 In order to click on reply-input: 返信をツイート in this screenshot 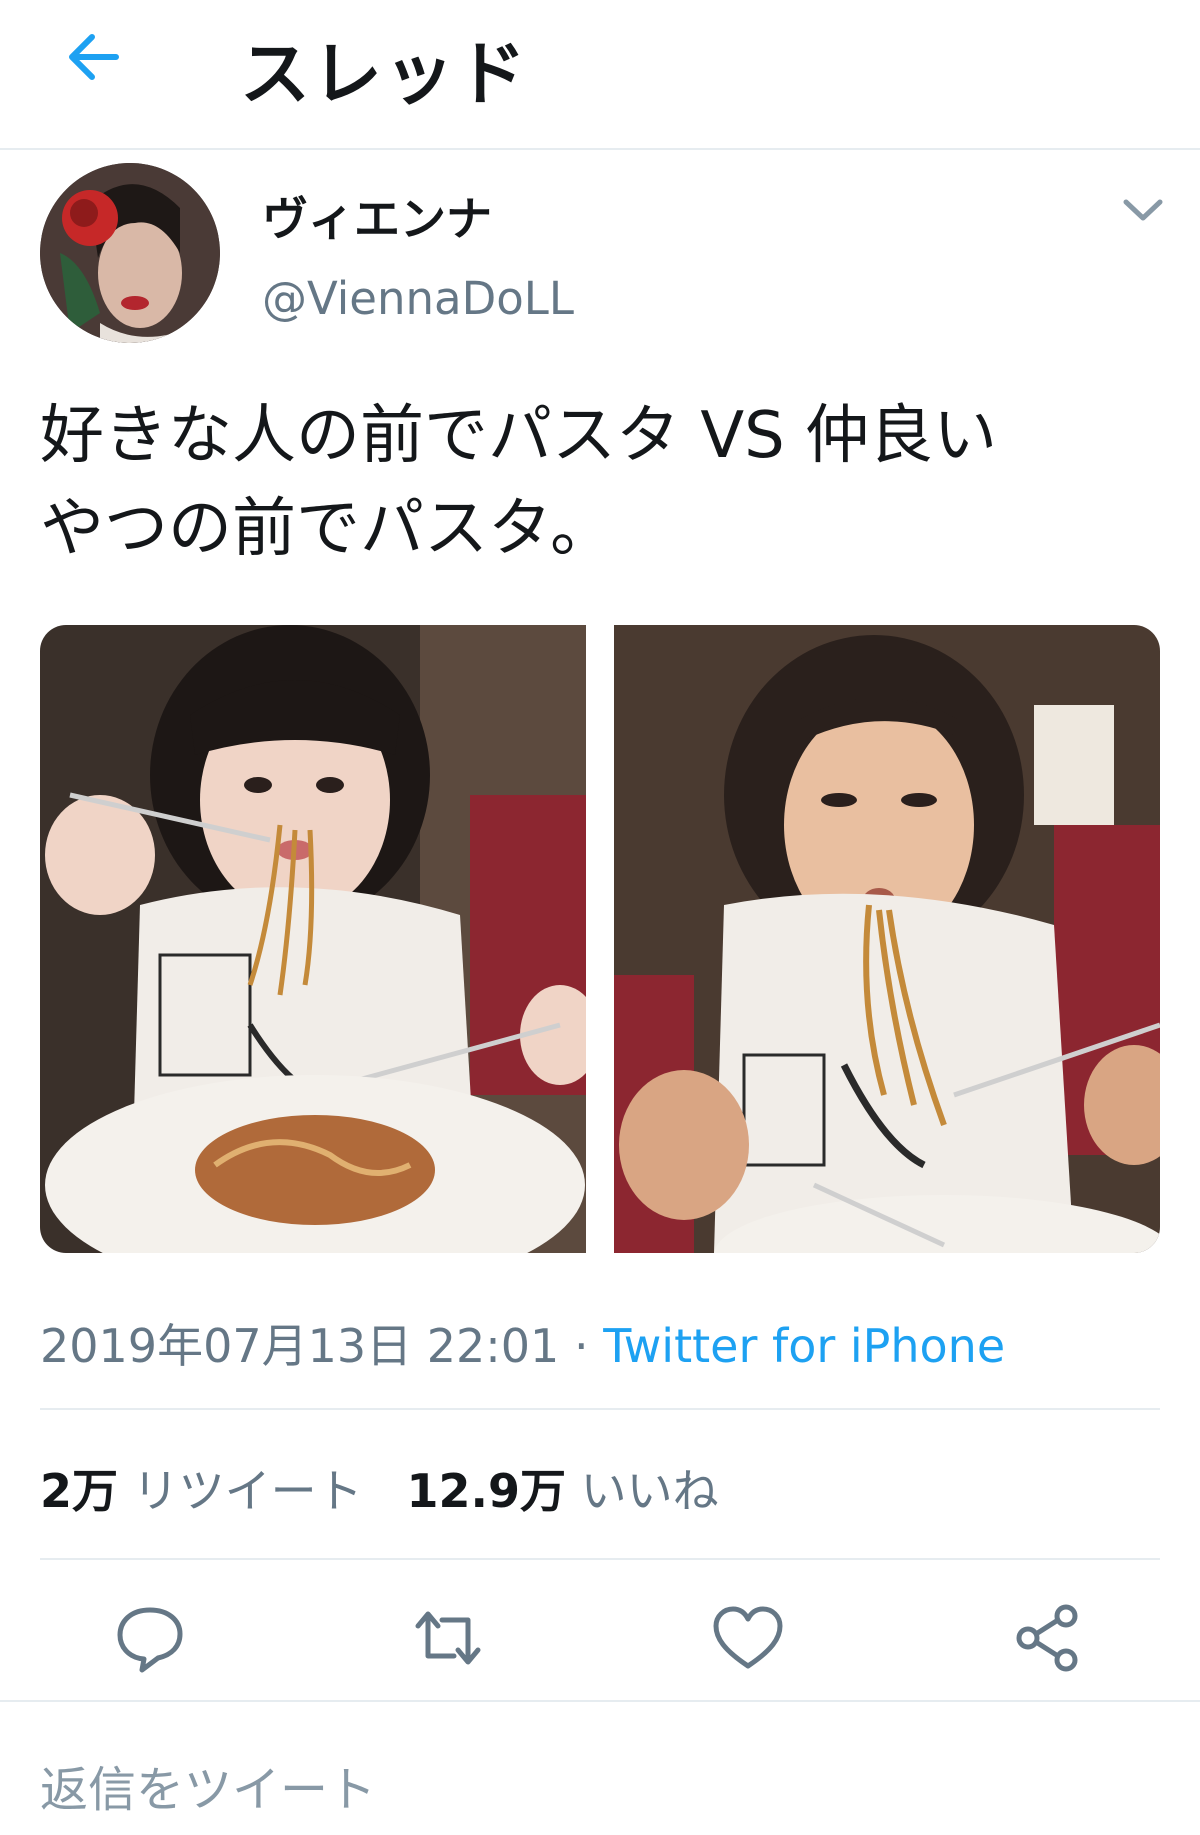, I will do `click(208, 1785)`.